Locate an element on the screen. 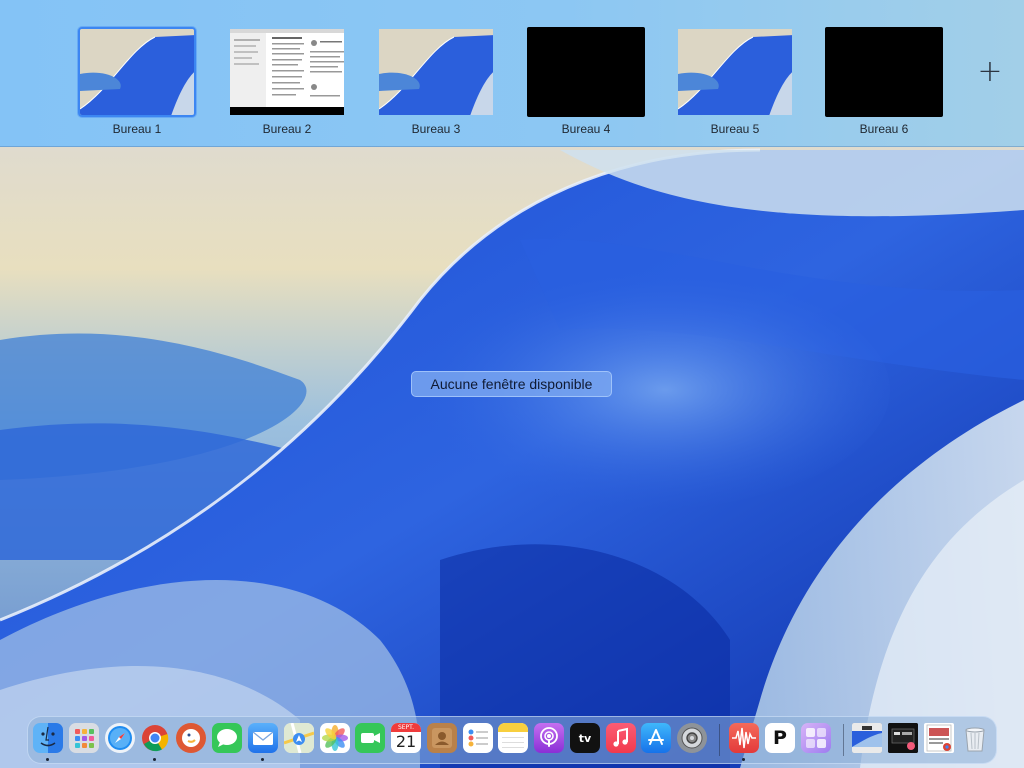 The width and height of the screenshot is (1024, 768). apple-tv-label: tv is located at coordinates (585, 738).